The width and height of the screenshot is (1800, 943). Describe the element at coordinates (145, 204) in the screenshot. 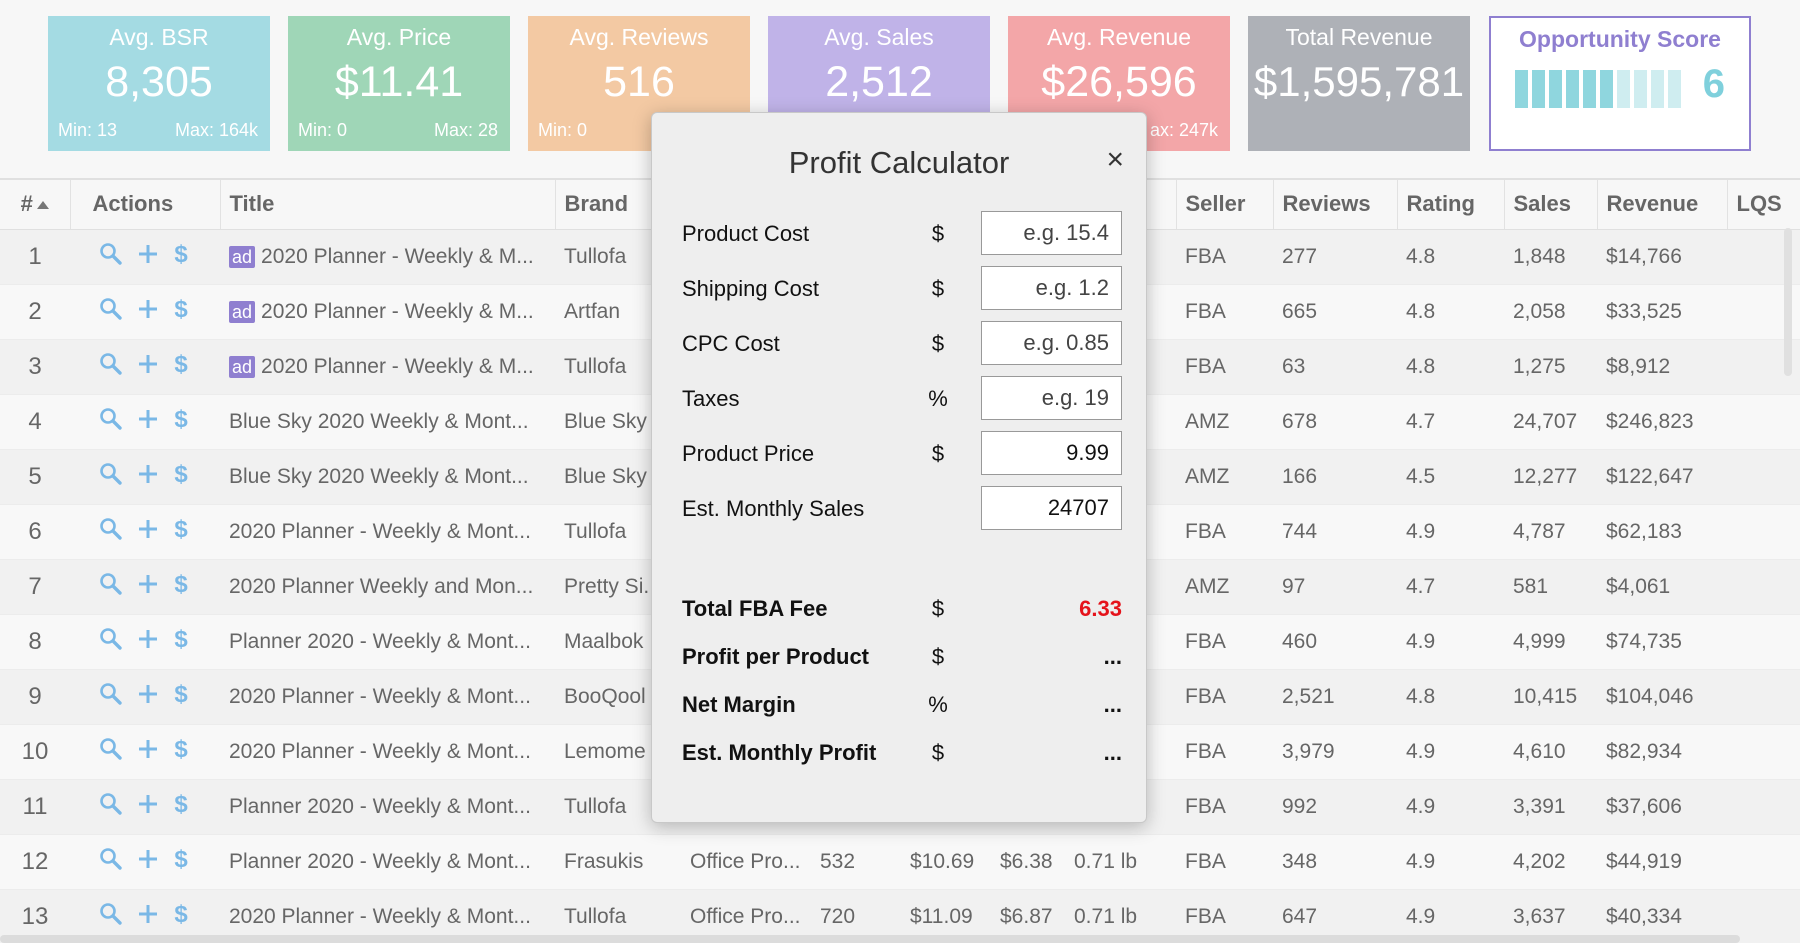

I see `header-col-actions: Actions` at that location.